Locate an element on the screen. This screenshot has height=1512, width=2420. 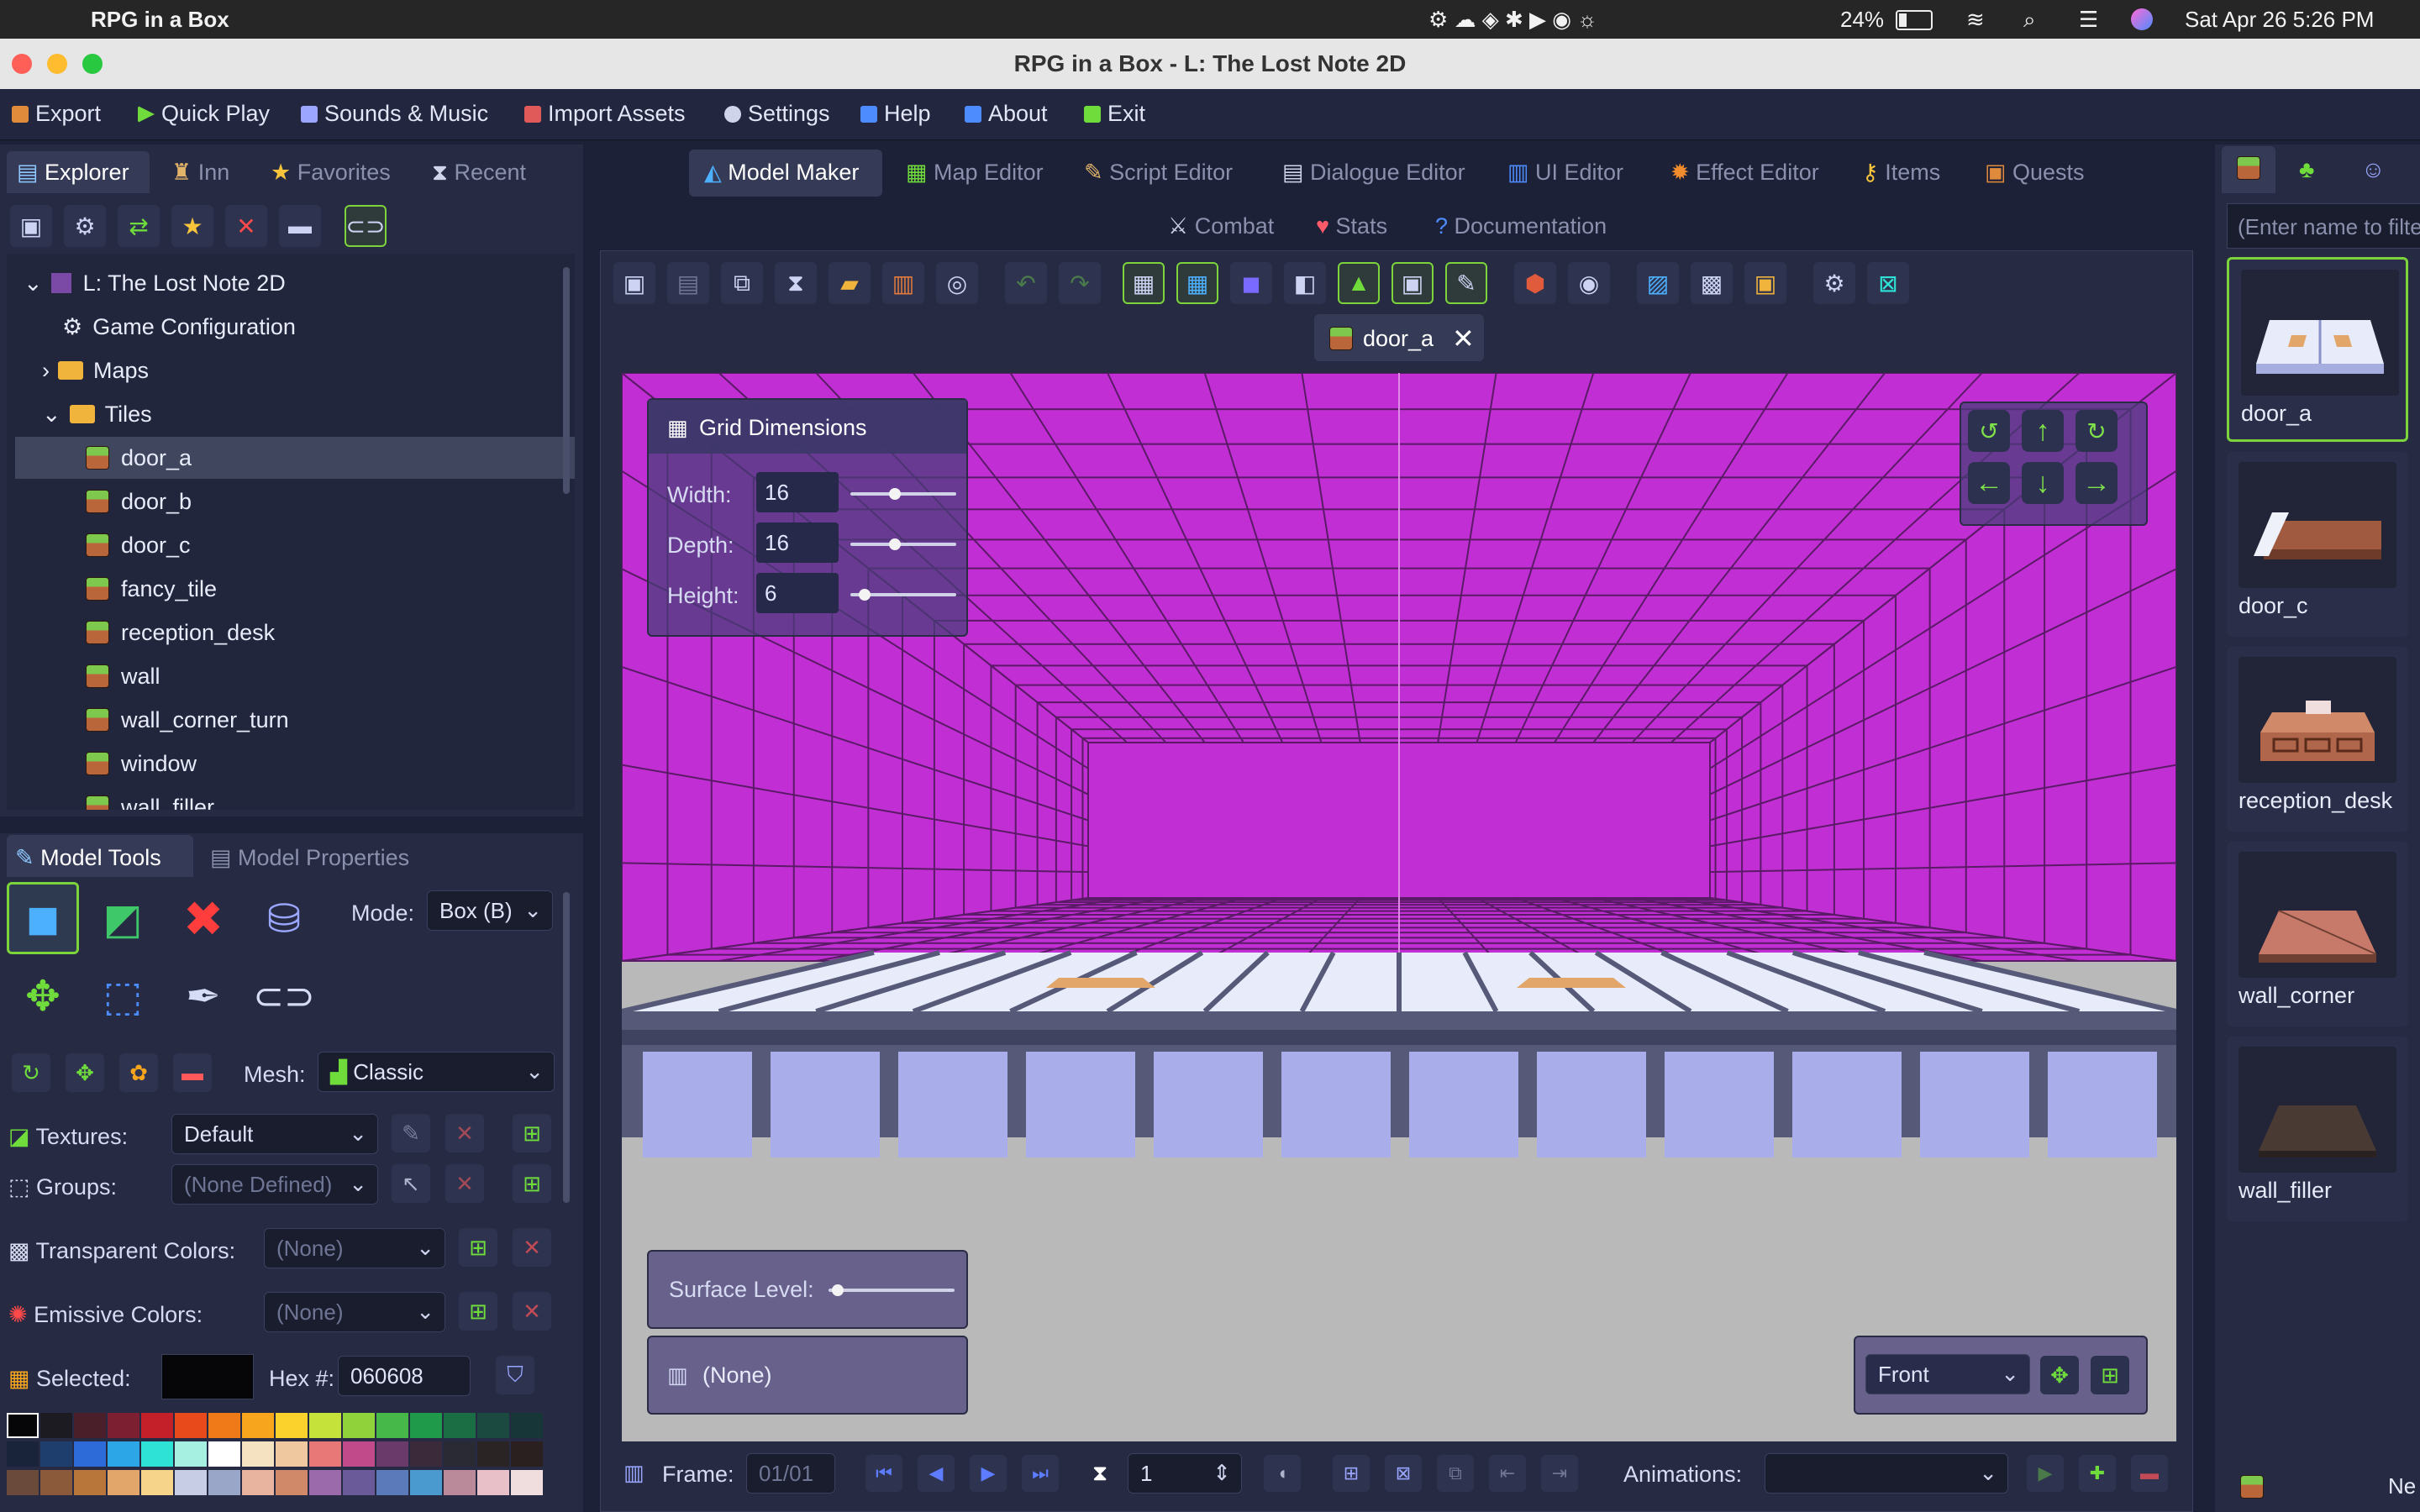
height-input: 6 is located at coordinates (797, 593).